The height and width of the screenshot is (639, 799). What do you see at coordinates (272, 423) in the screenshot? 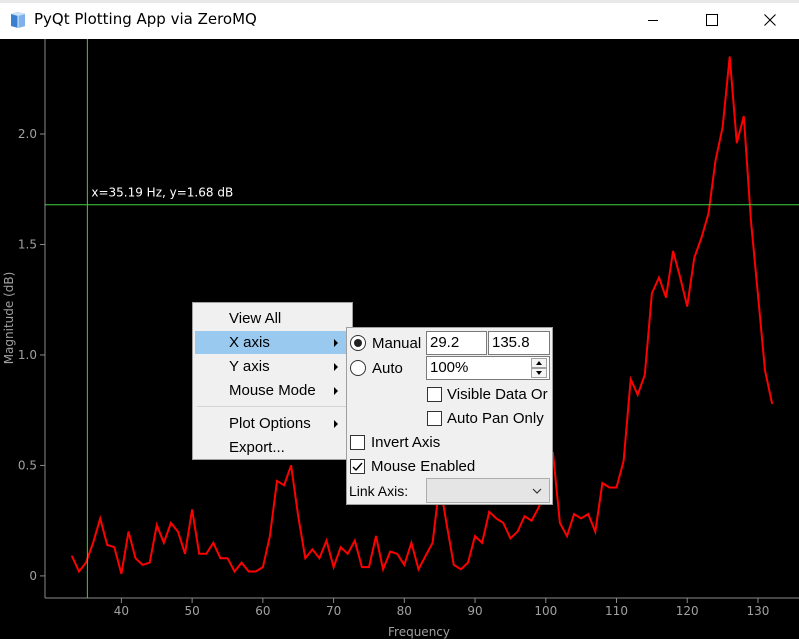
I see `menu-item-plot-options: Plot Options` at bounding box center [272, 423].